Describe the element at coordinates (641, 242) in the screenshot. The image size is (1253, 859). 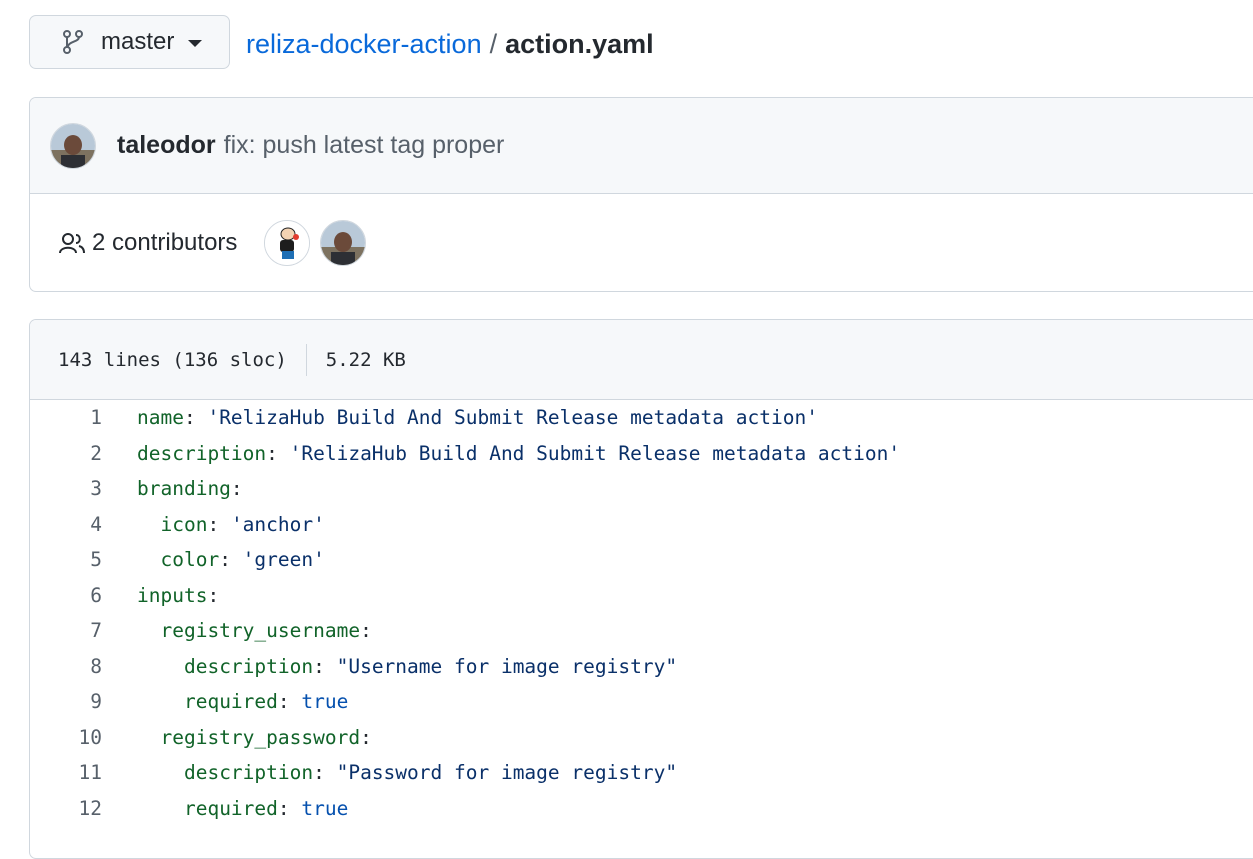
I see `contributors-row: 2 contributors` at that location.